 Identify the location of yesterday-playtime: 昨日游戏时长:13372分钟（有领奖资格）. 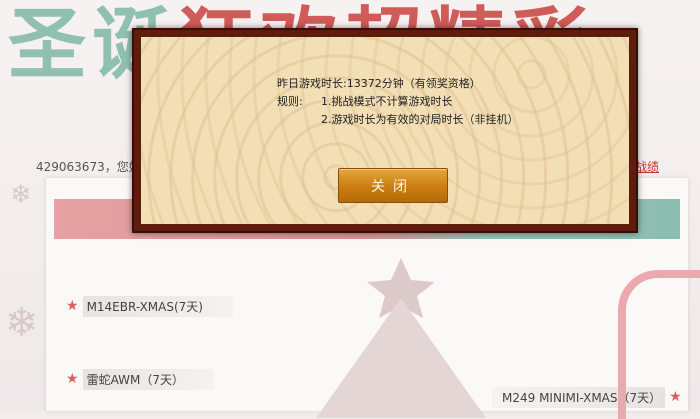
(379, 83).